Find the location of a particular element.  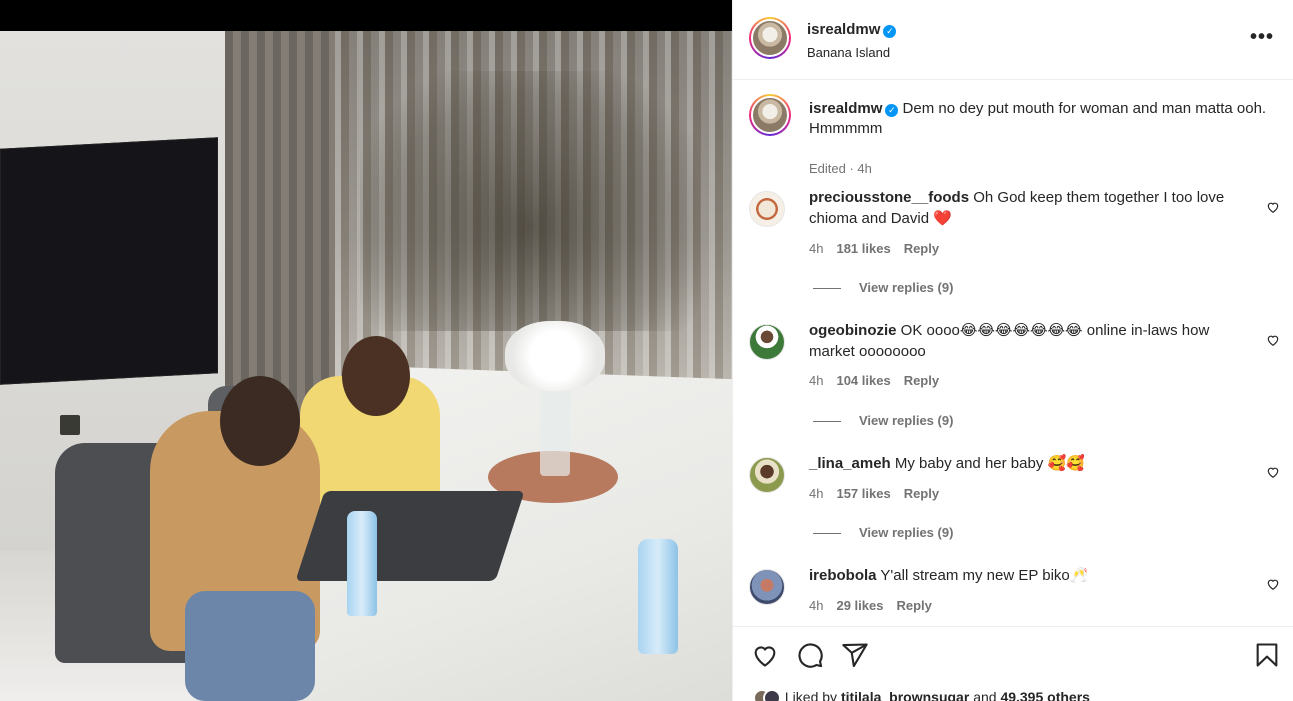

comment-likes: 157 likes is located at coordinates (863, 493).